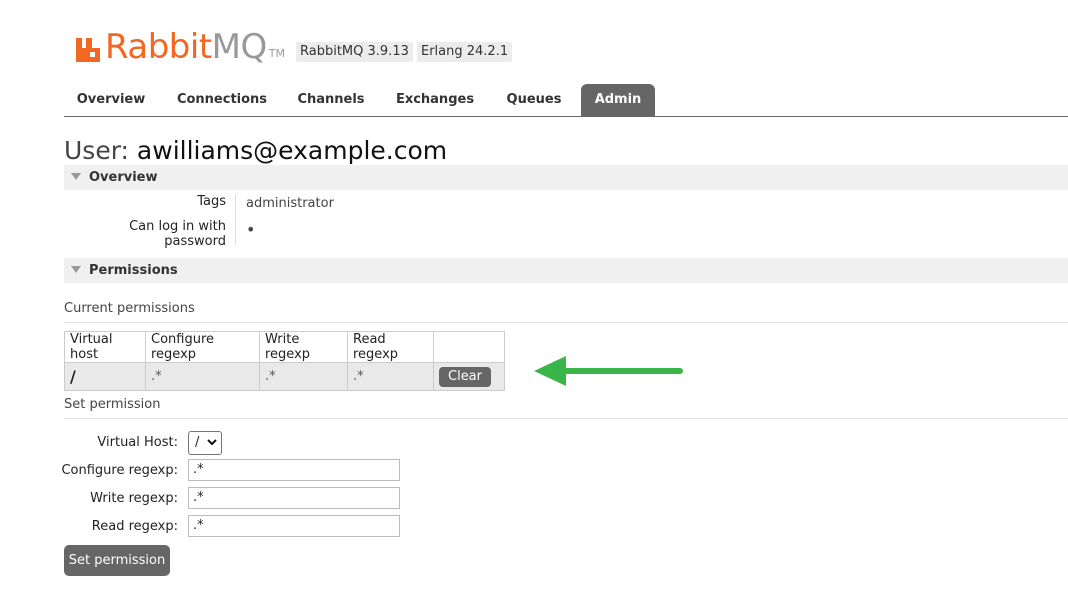  I want to click on tab-queues: Queues, so click(534, 100).